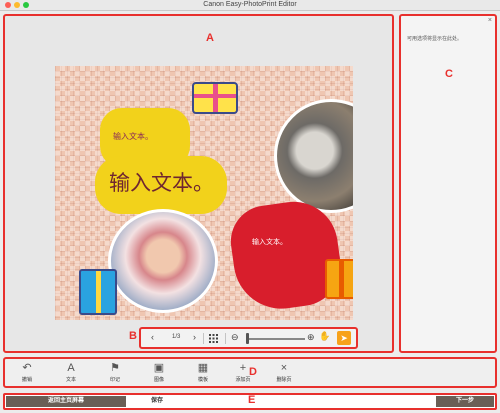 This screenshot has width=500, height=413. Describe the element at coordinates (269, 242) in the screenshot. I see `text-frame-red: 输入文本。` at that location.